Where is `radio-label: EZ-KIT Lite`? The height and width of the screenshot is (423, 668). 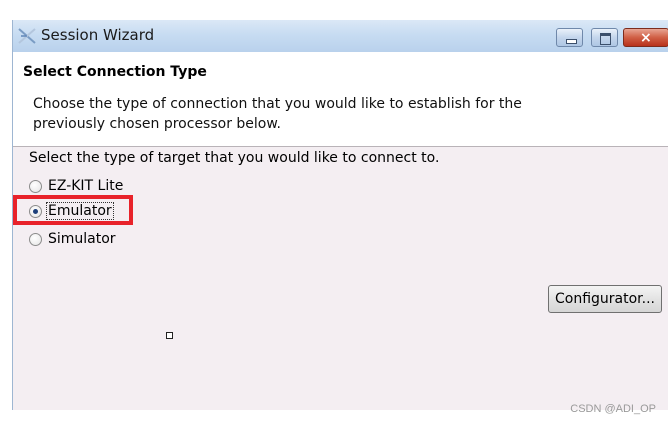
radio-label: EZ-KIT Lite is located at coordinates (85, 186).